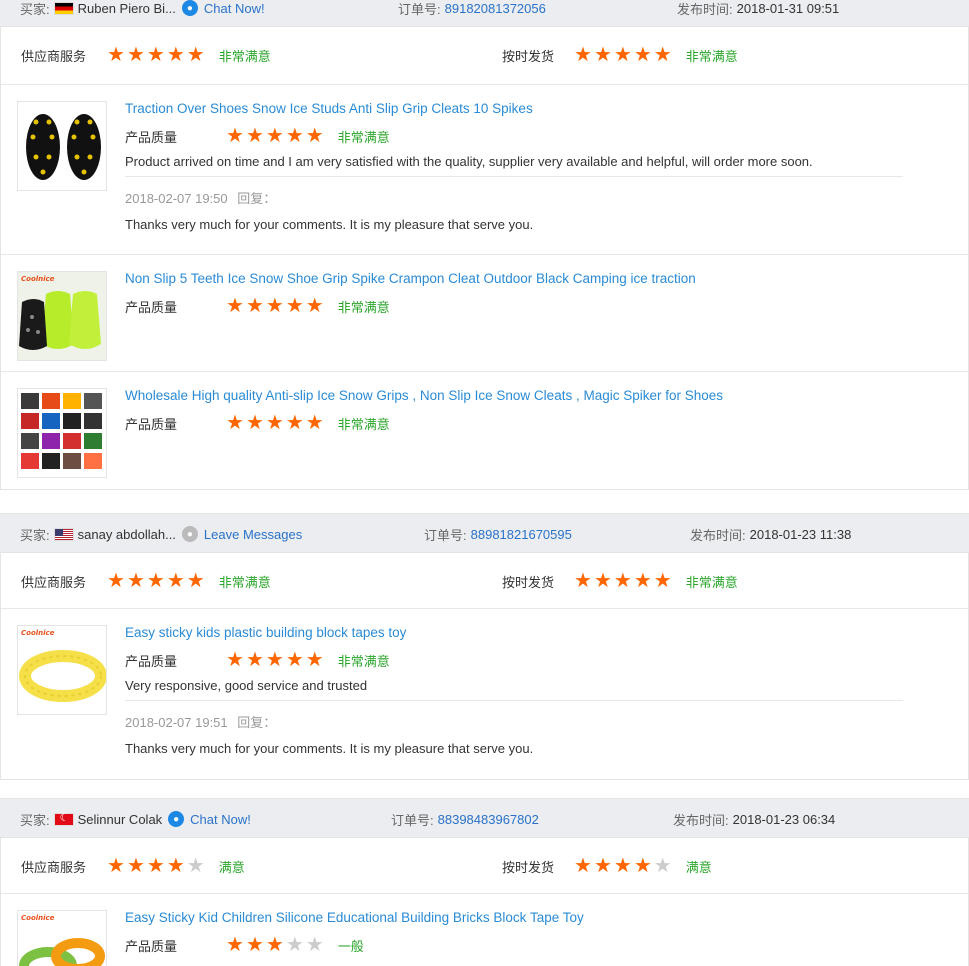  Describe the element at coordinates (521, 534) in the screenshot. I see `order-number-link: 88981821670595` at that location.